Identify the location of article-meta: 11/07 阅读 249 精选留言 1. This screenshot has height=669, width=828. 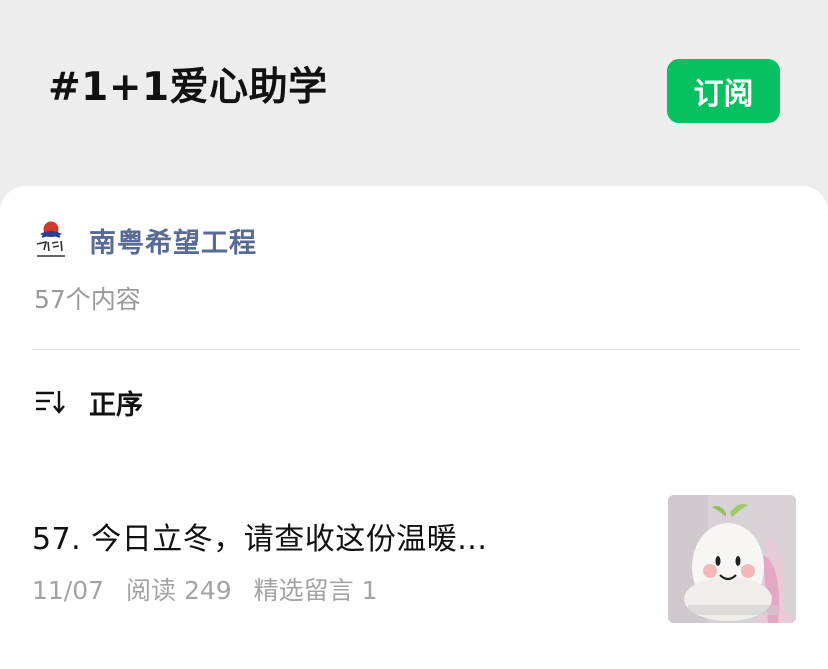
(211, 589).